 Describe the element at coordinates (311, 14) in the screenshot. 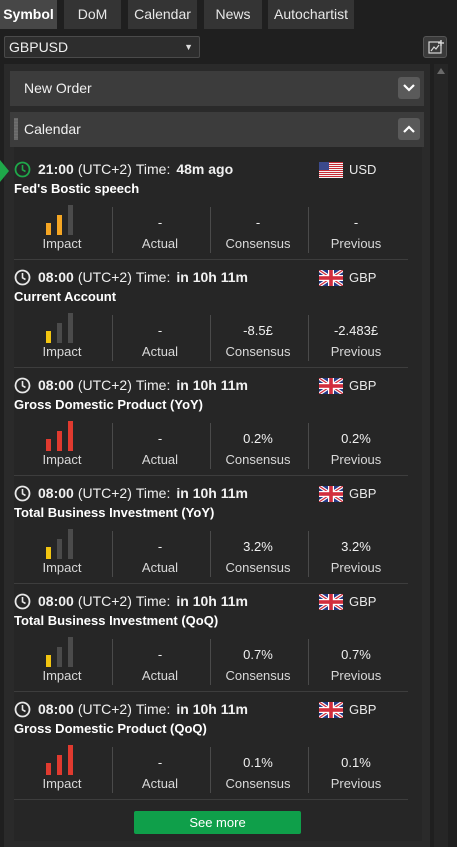

I see `tab-autochartist: Autochartist` at that location.